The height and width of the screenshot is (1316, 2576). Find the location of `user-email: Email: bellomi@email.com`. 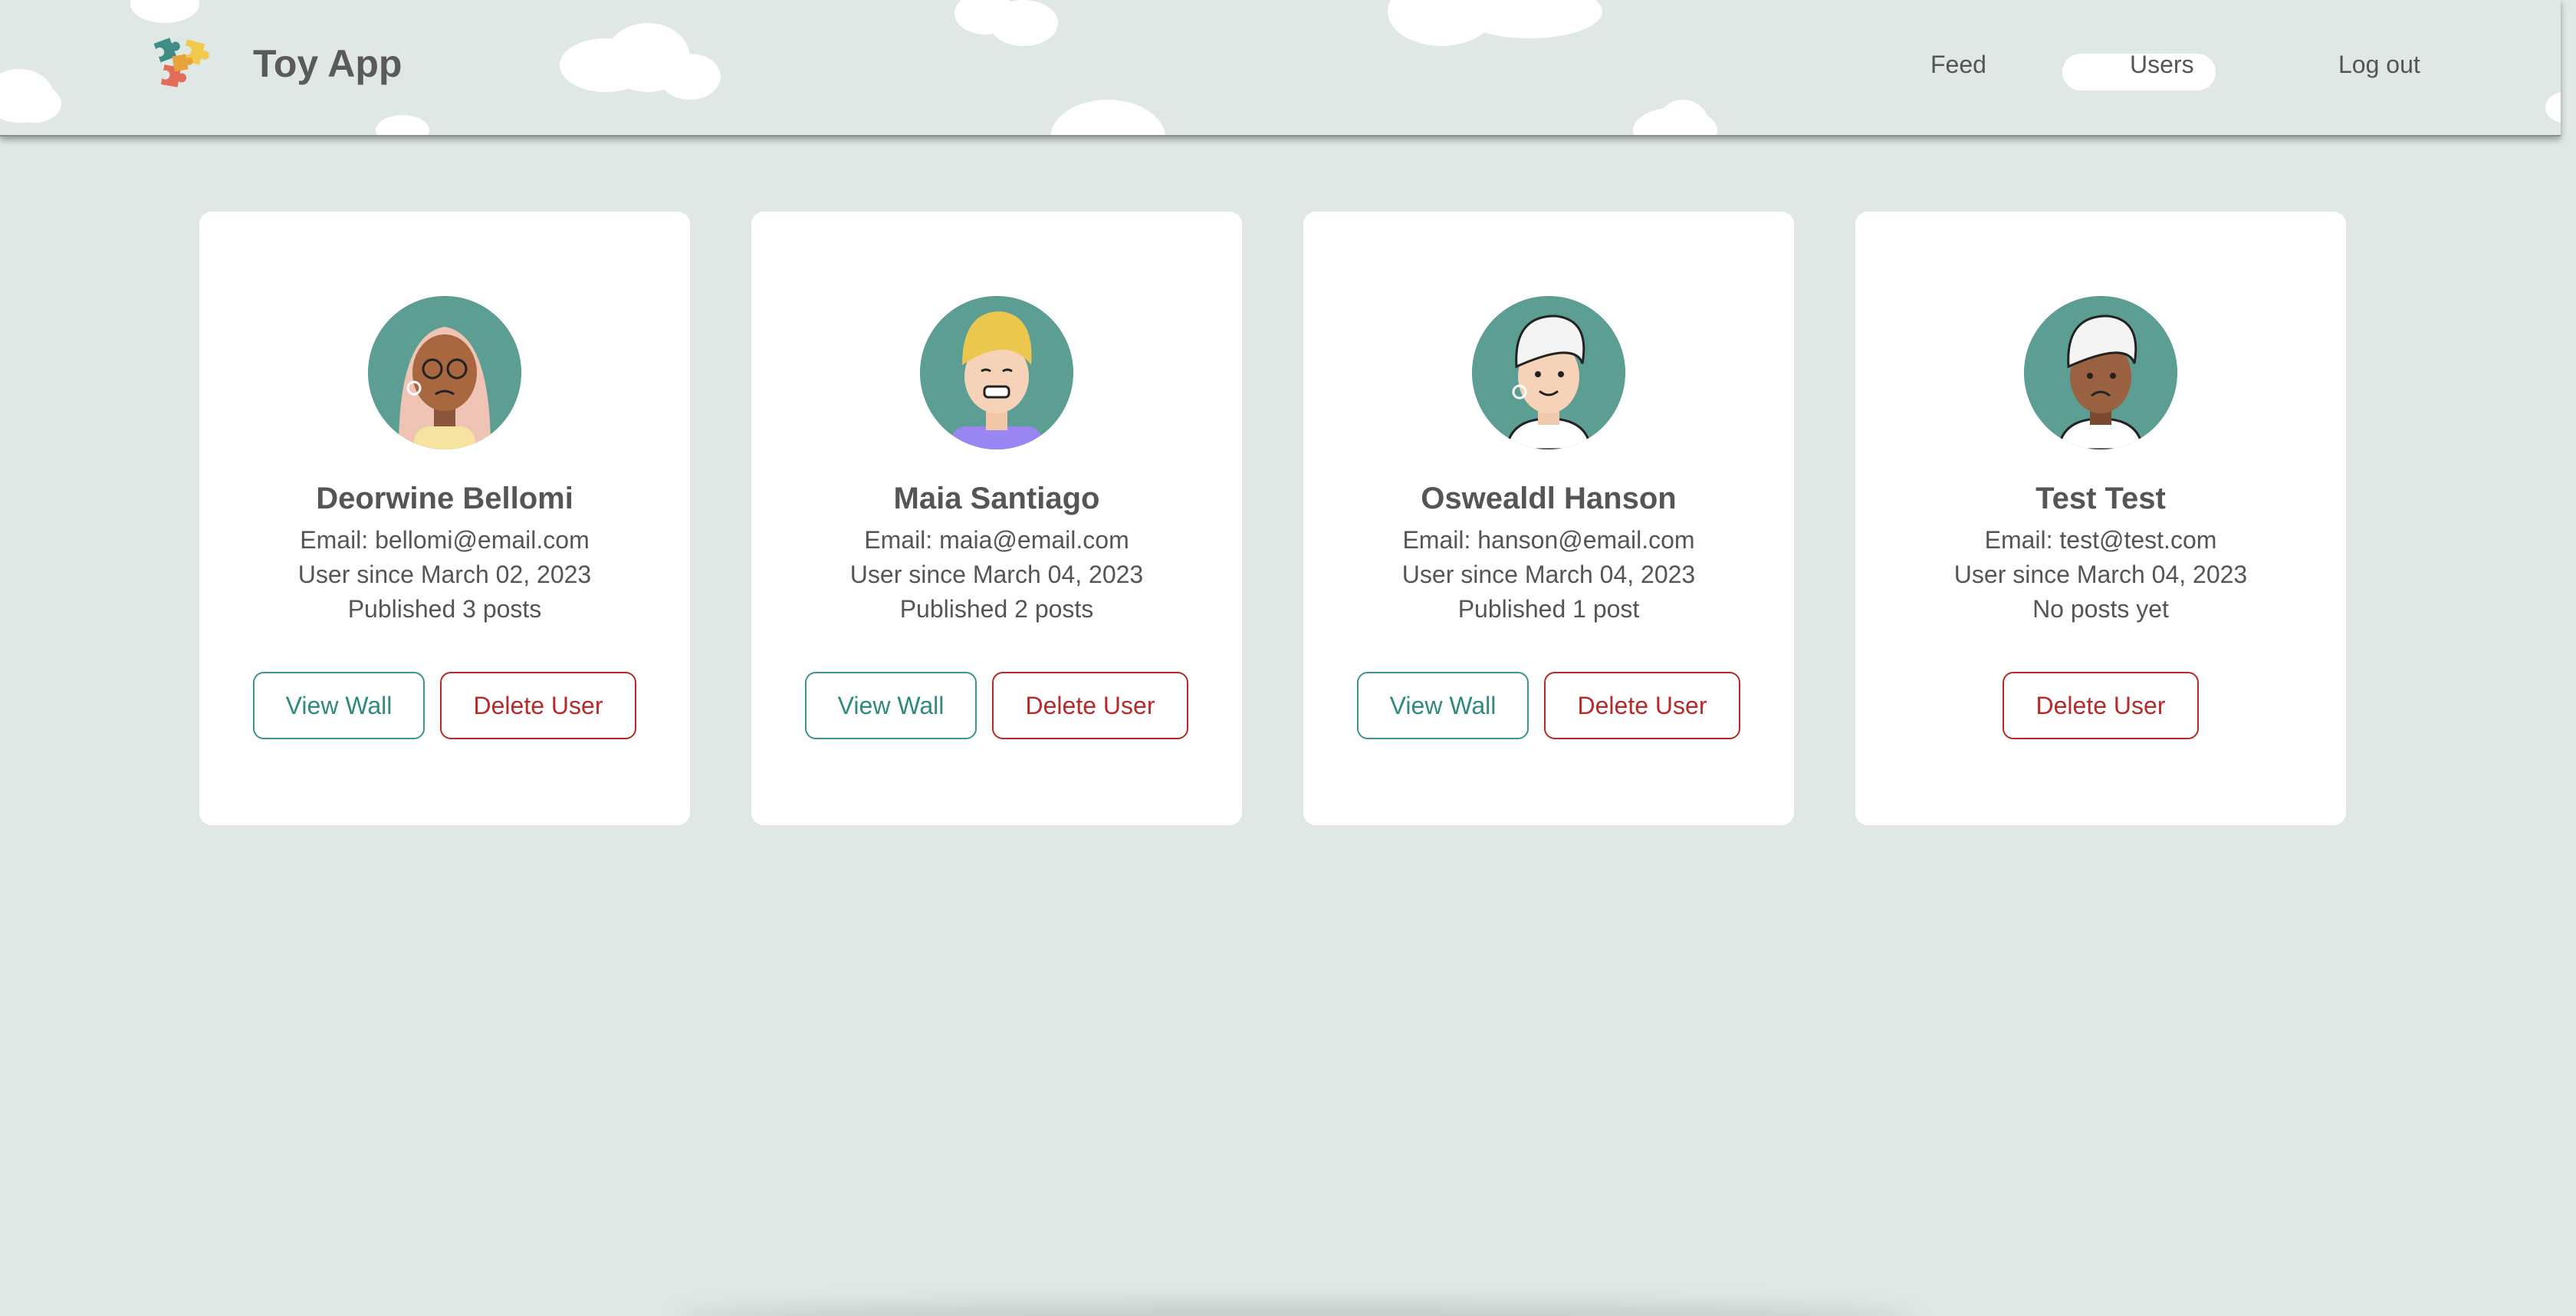

user-email: Email: bellomi@email.com is located at coordinates (445, 540).